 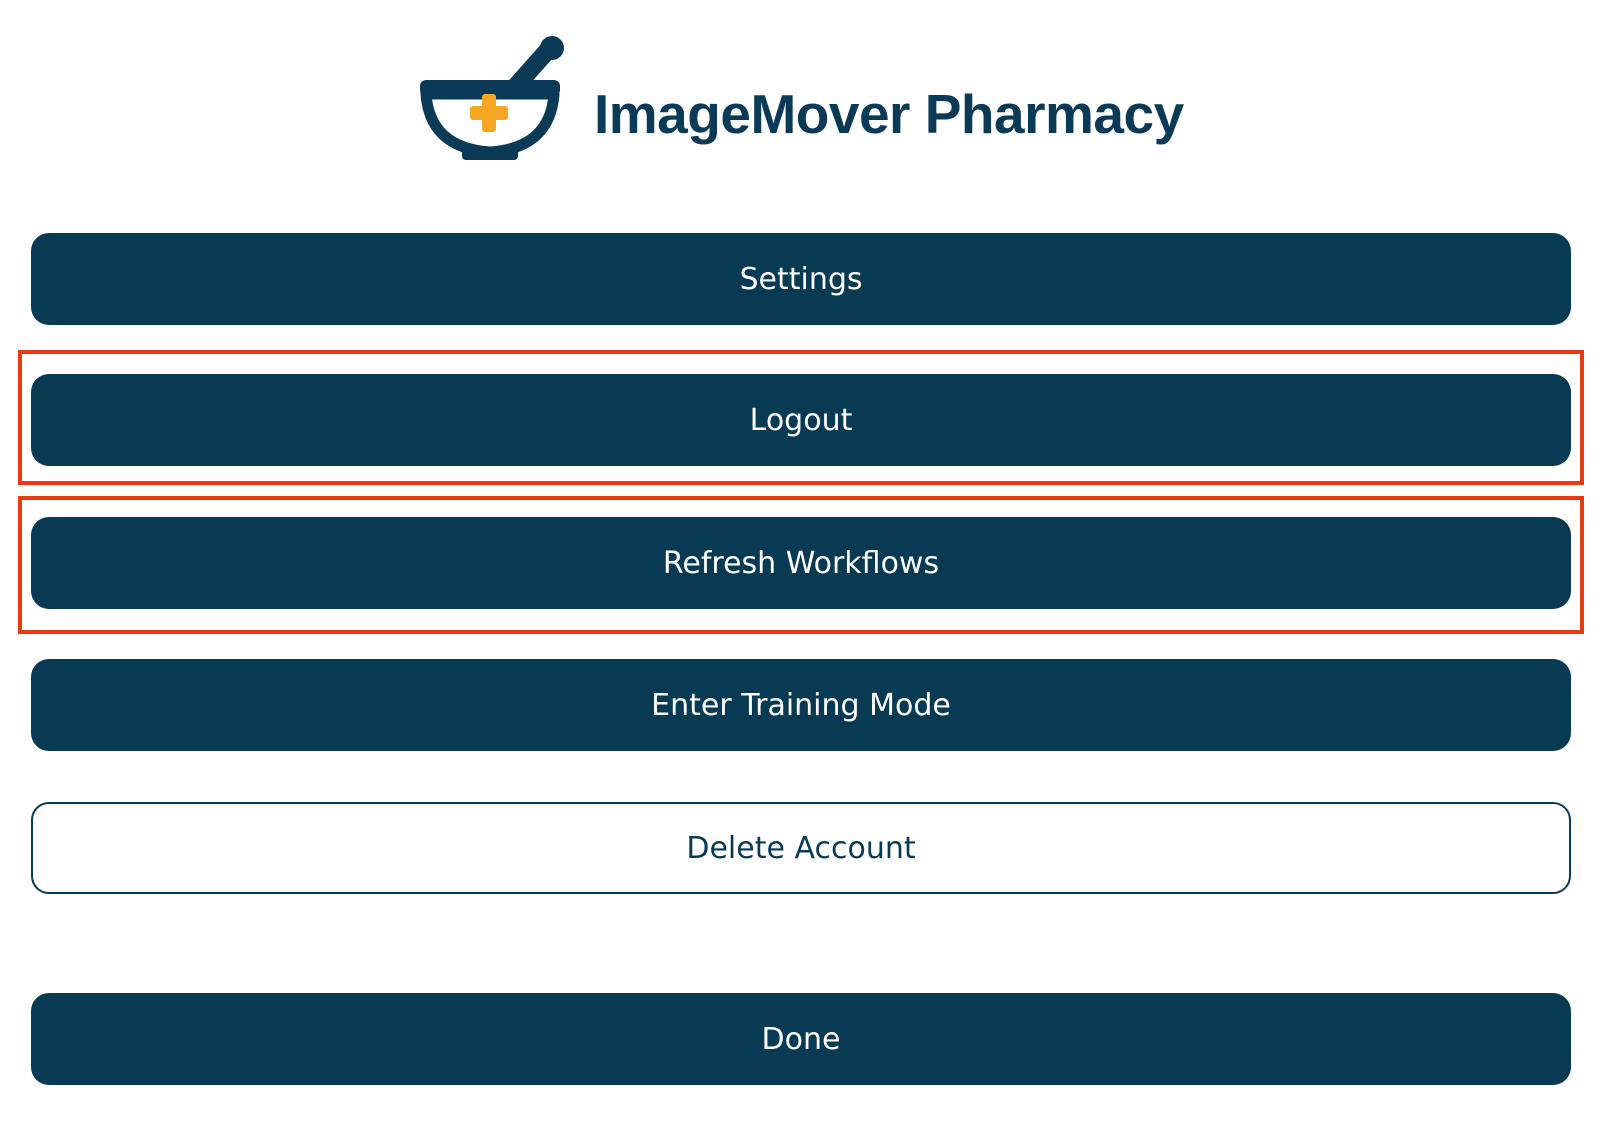 I want to click on done-button: Done, so click(x=801, y=1039).